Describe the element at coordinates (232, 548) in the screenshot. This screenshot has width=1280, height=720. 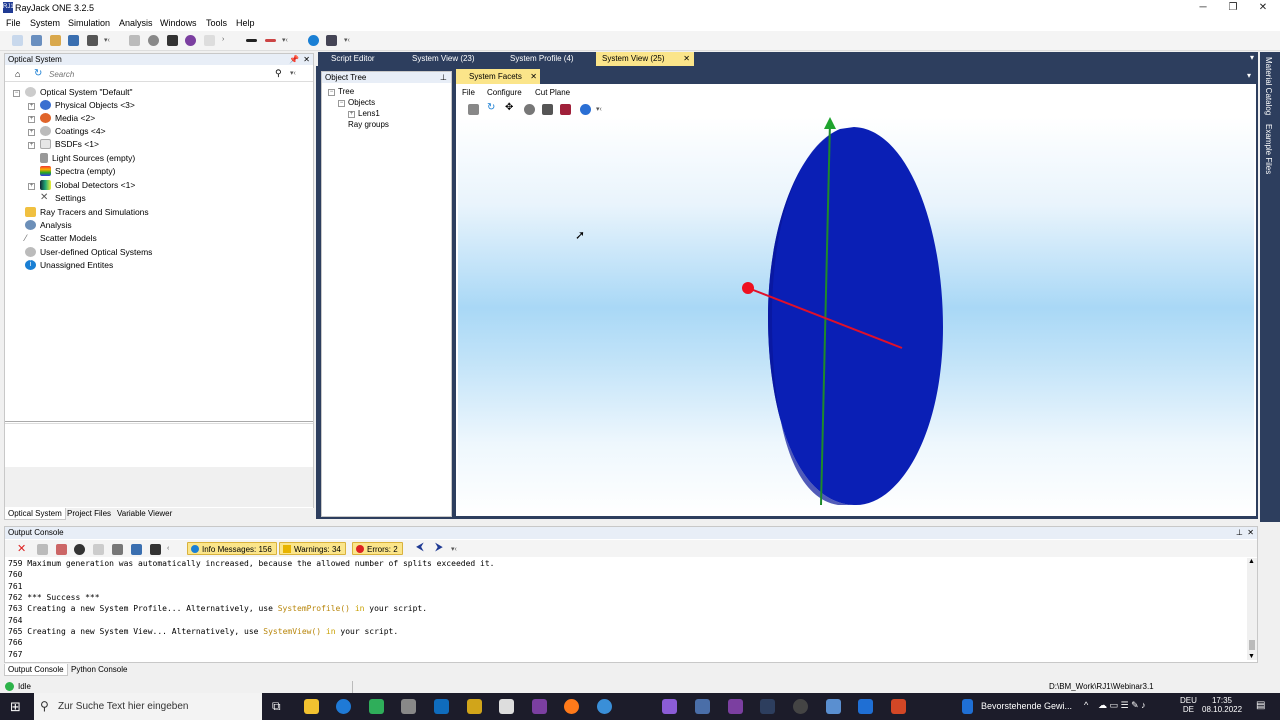
I see `info-messages-badge: Info Messages: 156` at that location.